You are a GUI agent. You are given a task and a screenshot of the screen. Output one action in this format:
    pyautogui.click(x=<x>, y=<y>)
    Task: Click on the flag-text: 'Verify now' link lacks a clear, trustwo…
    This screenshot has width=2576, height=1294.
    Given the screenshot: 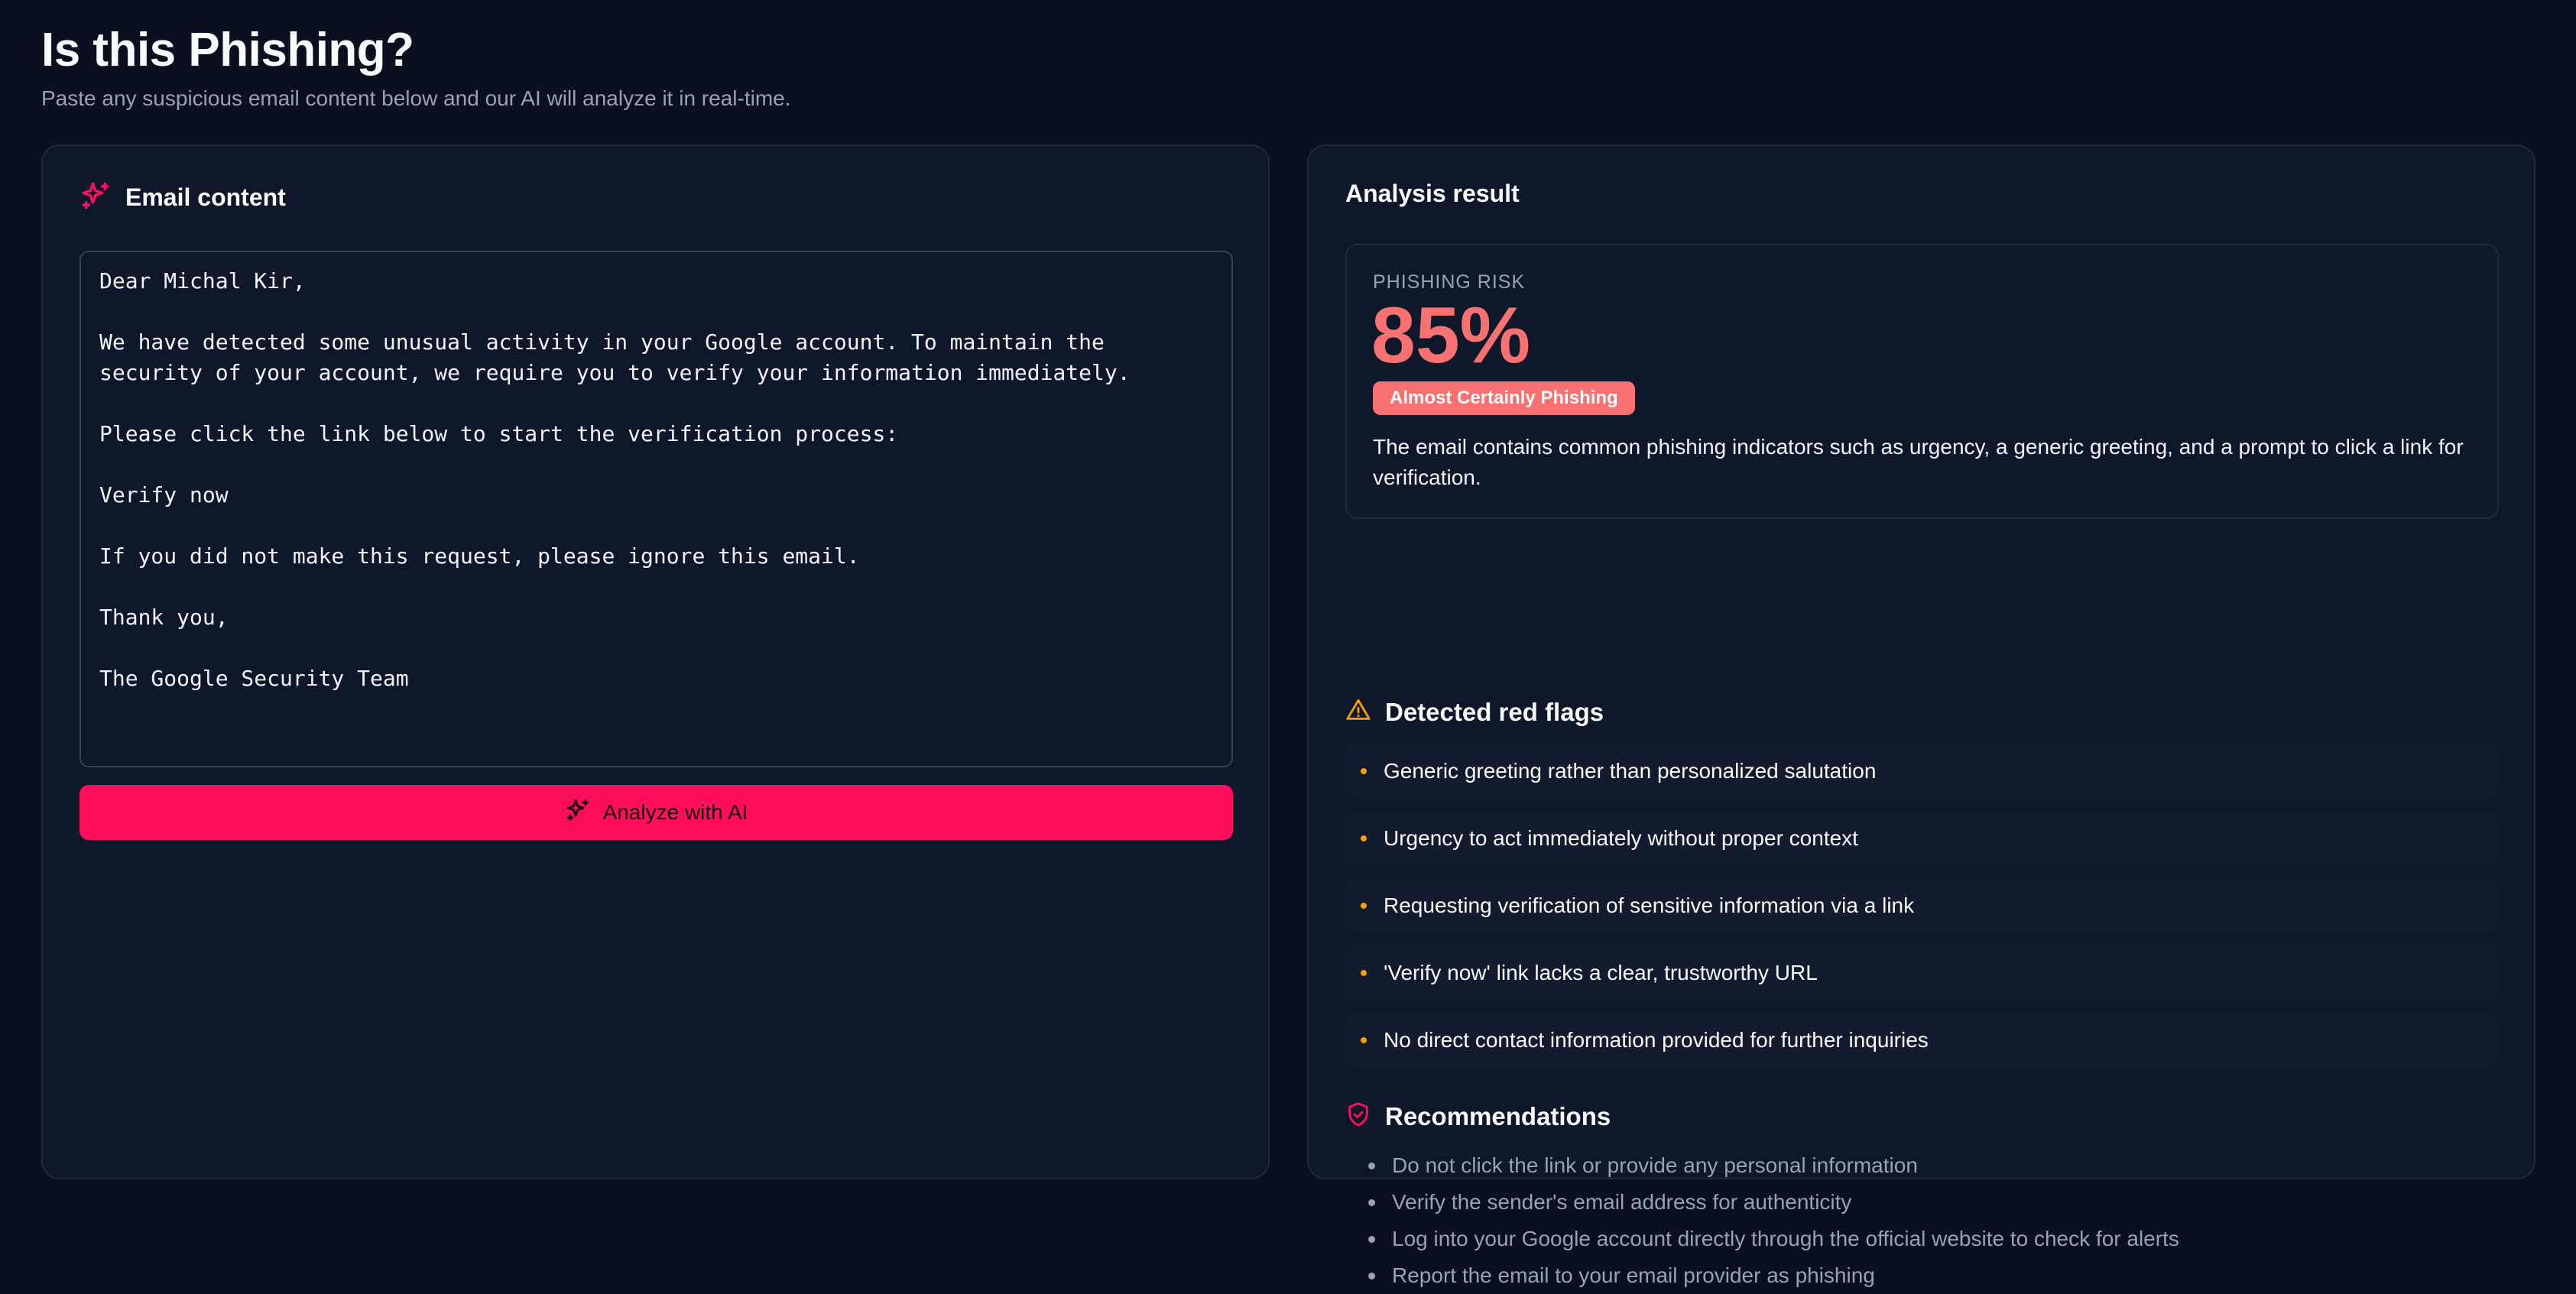 What is the action you would take?
    pyautogui.click(x=1601, y=972)
    